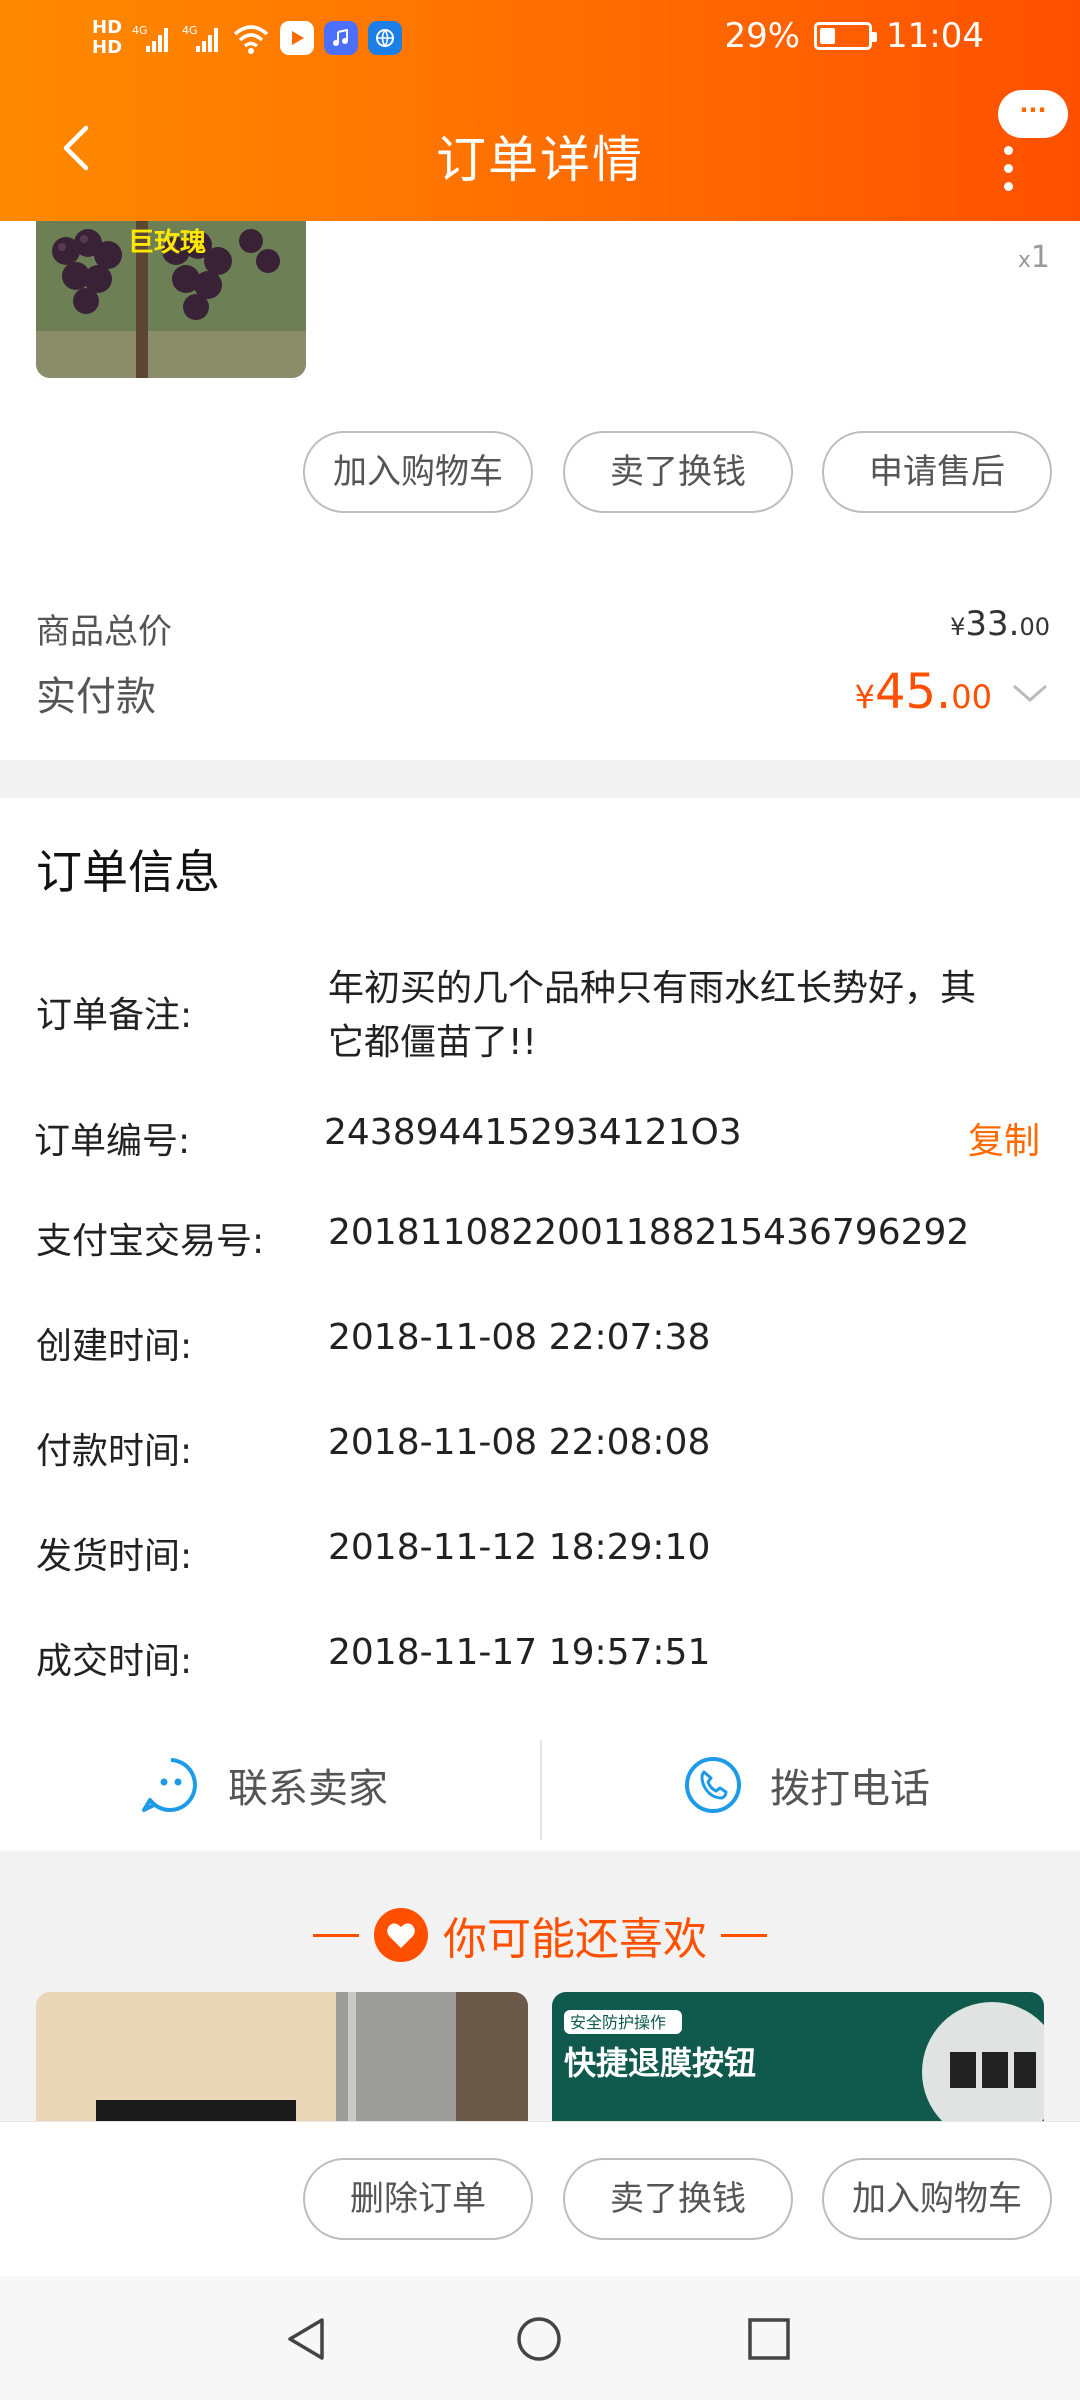  I want to click on created-time-label: 创建时间:, so click(114, 1346).